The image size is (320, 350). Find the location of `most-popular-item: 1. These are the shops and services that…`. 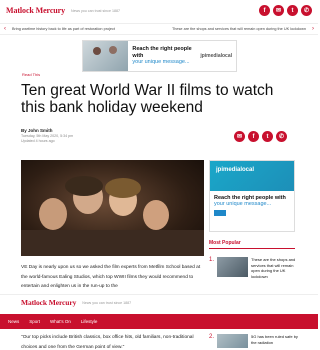

most-popular-item: 1. These are the shops and services that… is located at coordinates (255, 268).